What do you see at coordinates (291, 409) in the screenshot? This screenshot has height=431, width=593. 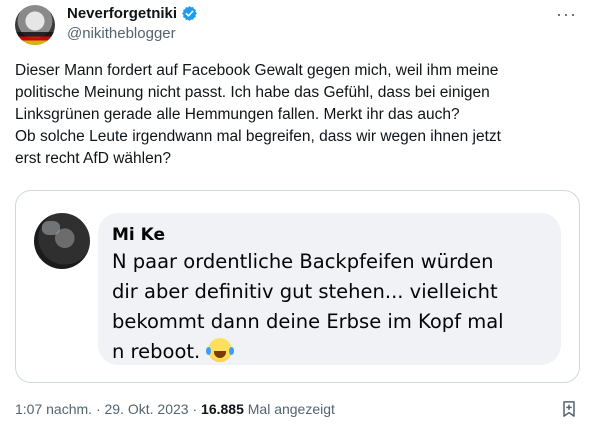 I see `views-label: Mal angezeigt` at bounding box center [291, 409].